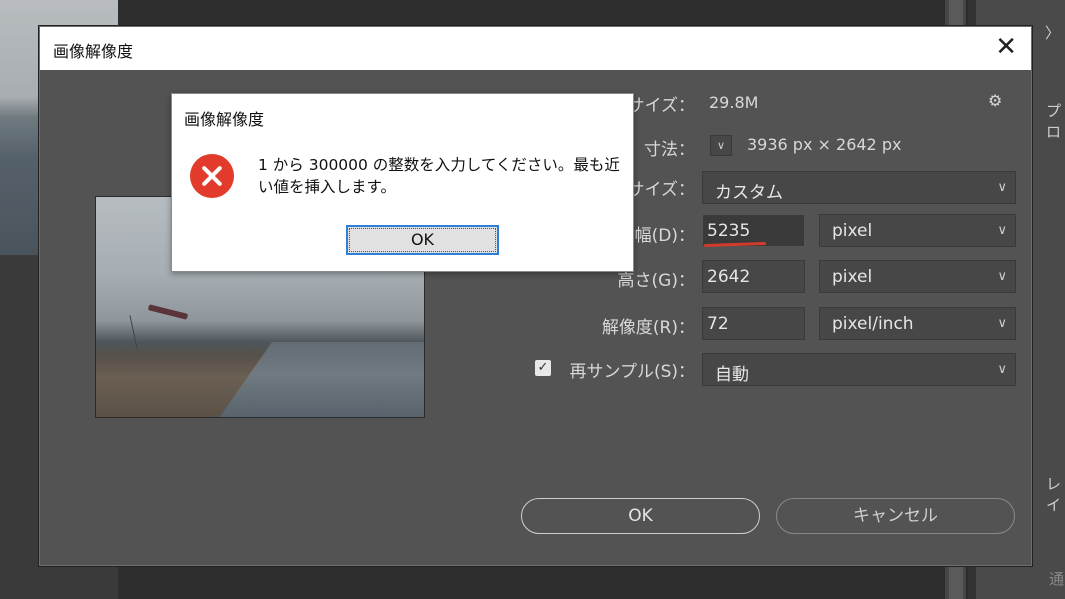  What do you see at coordinates (753, 276) in the screenshot?
I see `height-input: 2642` at bounding box center [753, 276].